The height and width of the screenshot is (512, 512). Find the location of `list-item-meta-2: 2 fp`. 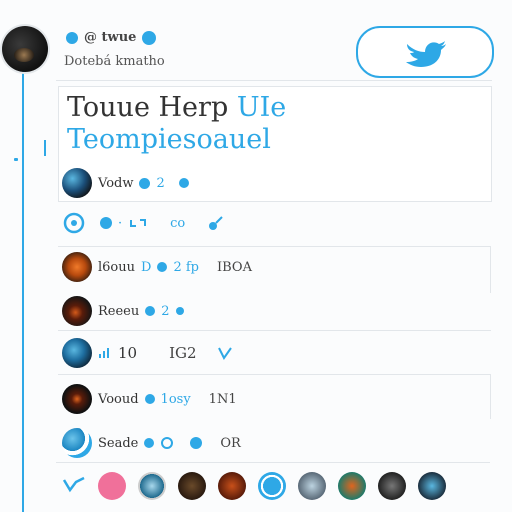

list-item-meta-2: 2 fp is located at coordinates (186, 267).